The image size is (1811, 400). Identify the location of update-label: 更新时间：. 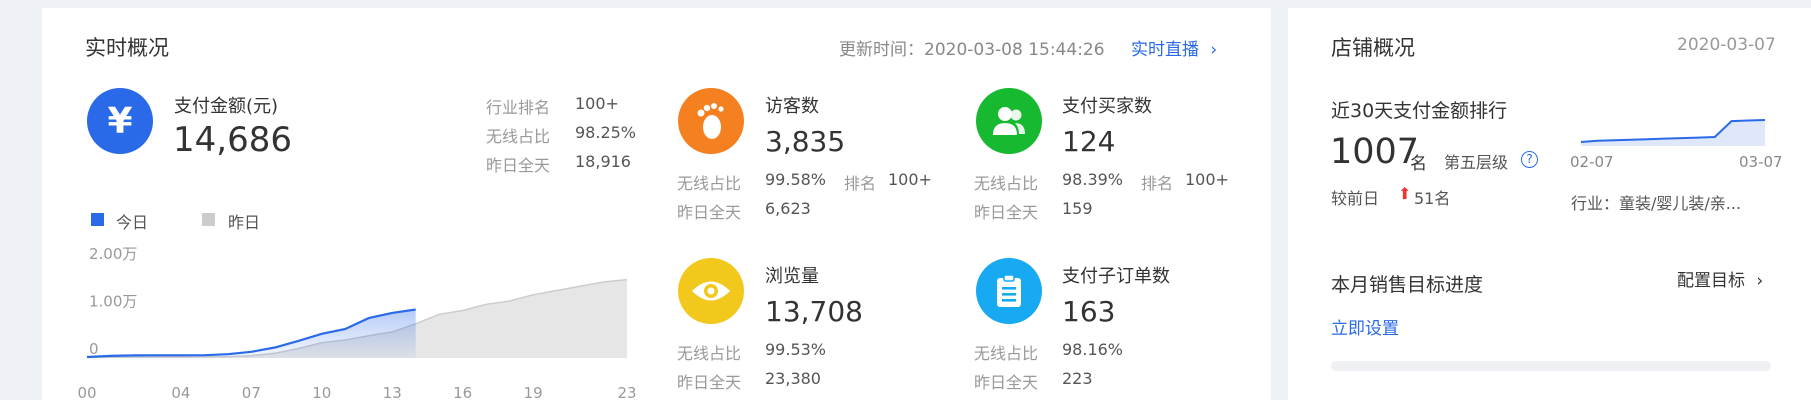
(881, 50).